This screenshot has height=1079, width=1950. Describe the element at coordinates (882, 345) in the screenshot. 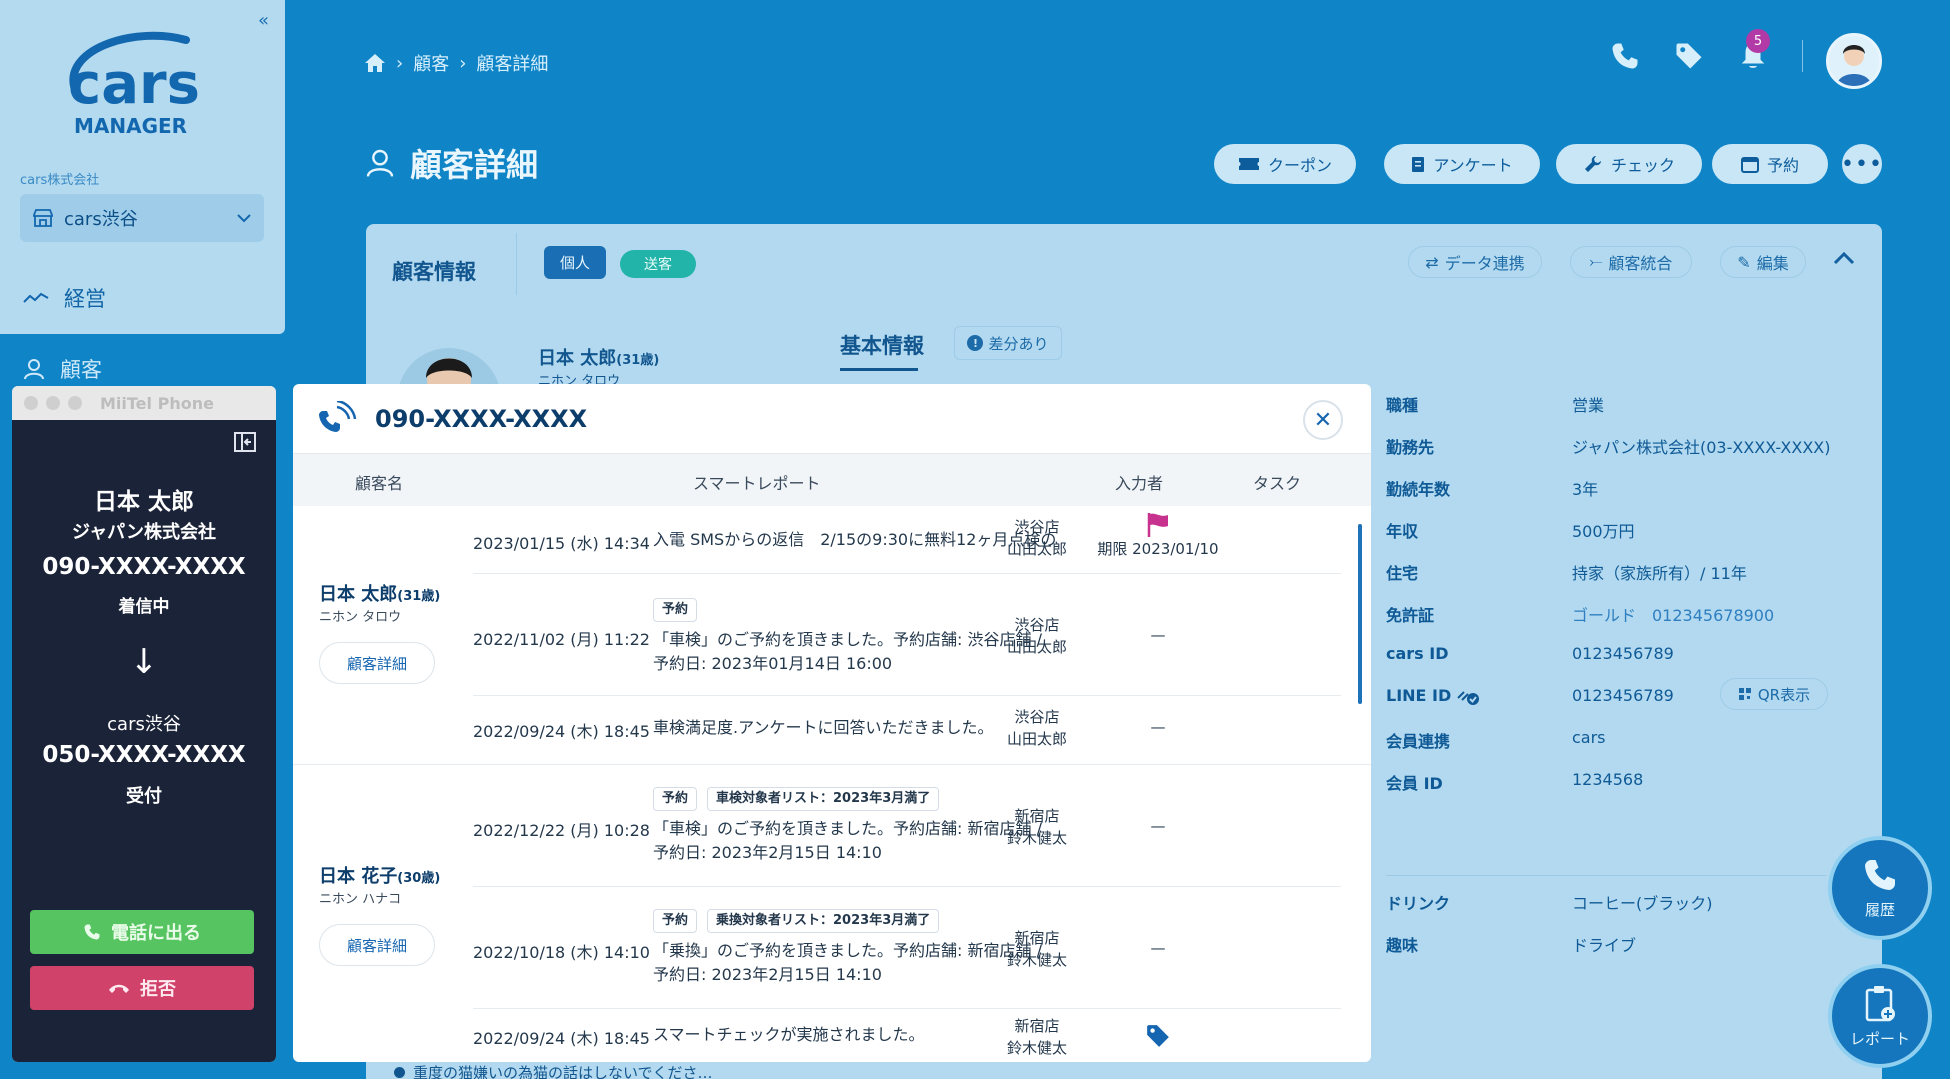

I see `tab-basic-info: 基本情報` at that location.